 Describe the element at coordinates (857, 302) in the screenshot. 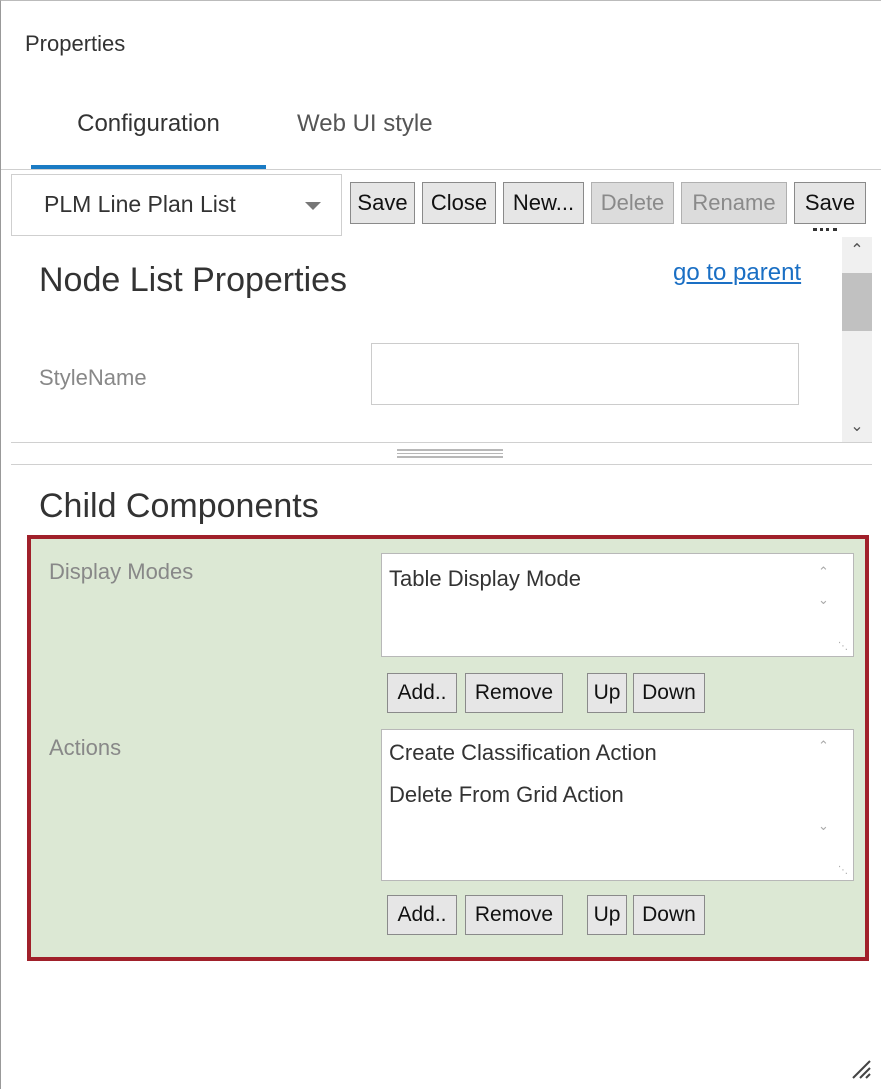

I see `scrollbar-thumb` at that location.